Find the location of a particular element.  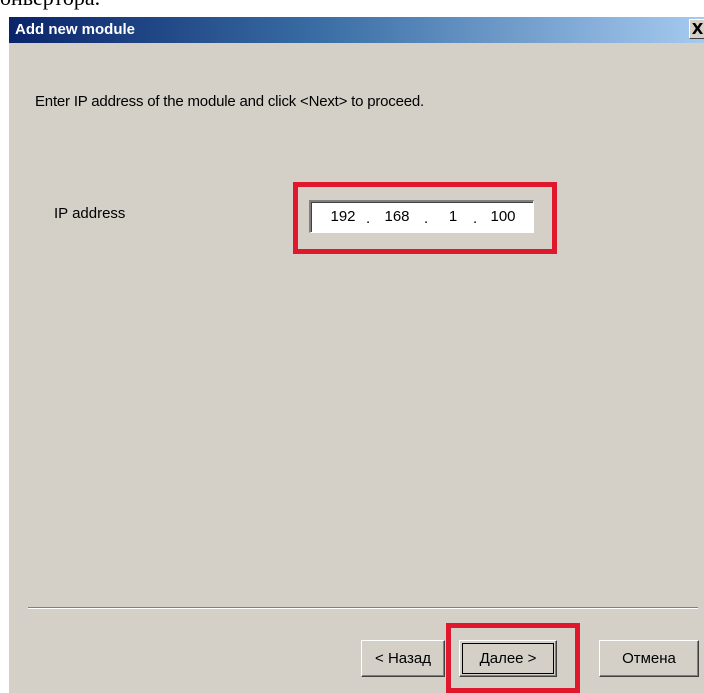

separator-line is located at coordinates (363, 608).